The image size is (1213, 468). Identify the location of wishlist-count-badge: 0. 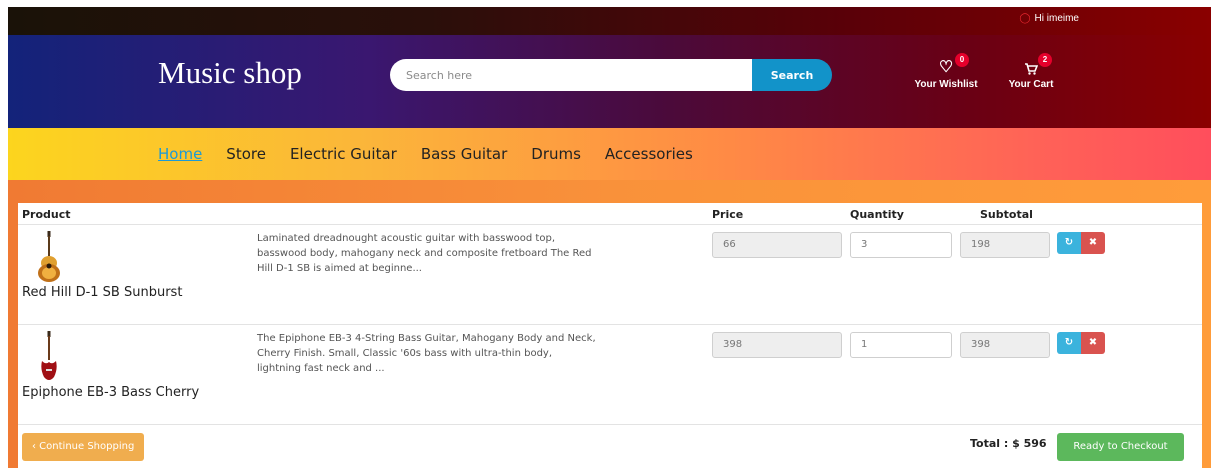
(962, 60).